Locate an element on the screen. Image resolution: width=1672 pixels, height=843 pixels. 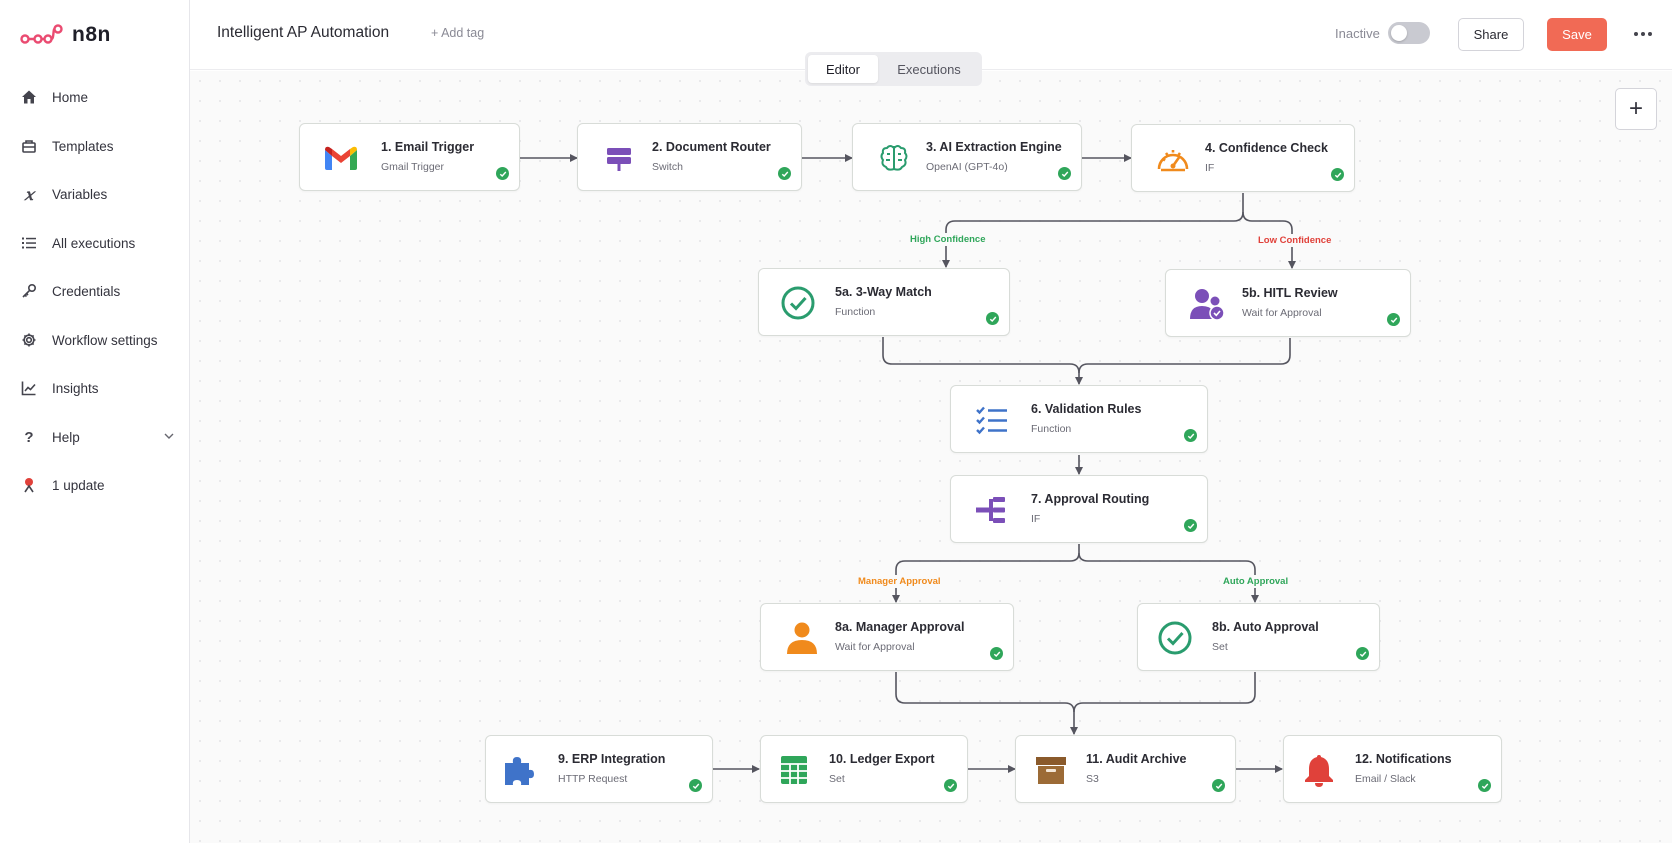
view-tabs: Editor Executions is located at coordinates (893, 69).